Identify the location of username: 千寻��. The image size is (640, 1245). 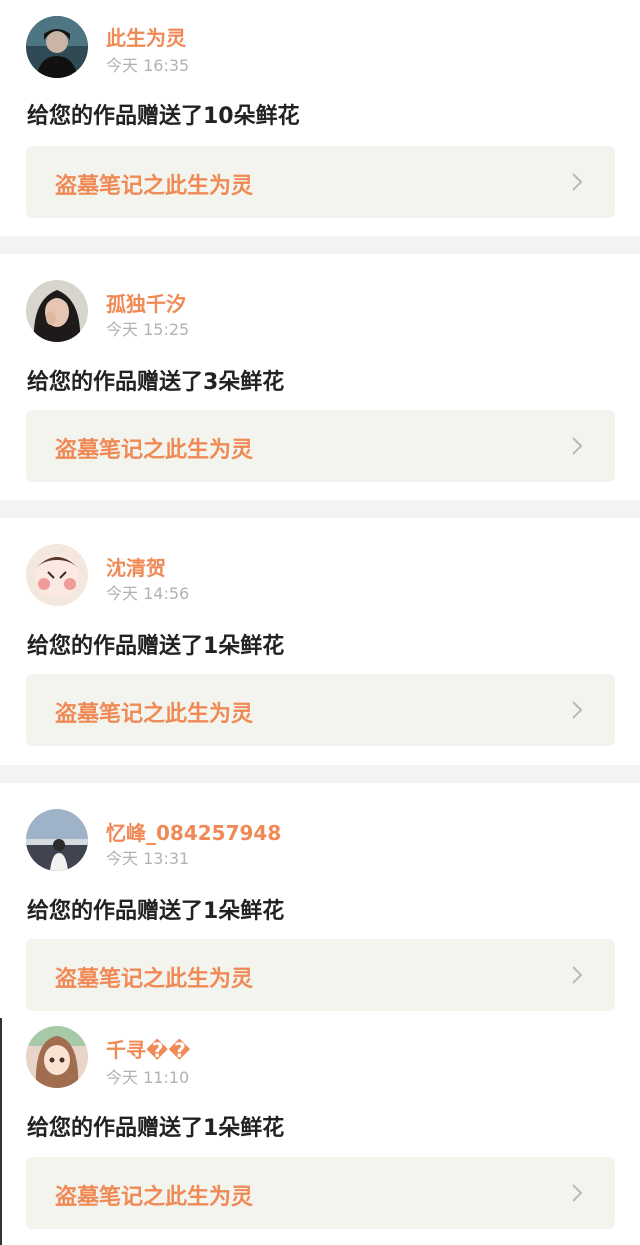
(148, 1048).